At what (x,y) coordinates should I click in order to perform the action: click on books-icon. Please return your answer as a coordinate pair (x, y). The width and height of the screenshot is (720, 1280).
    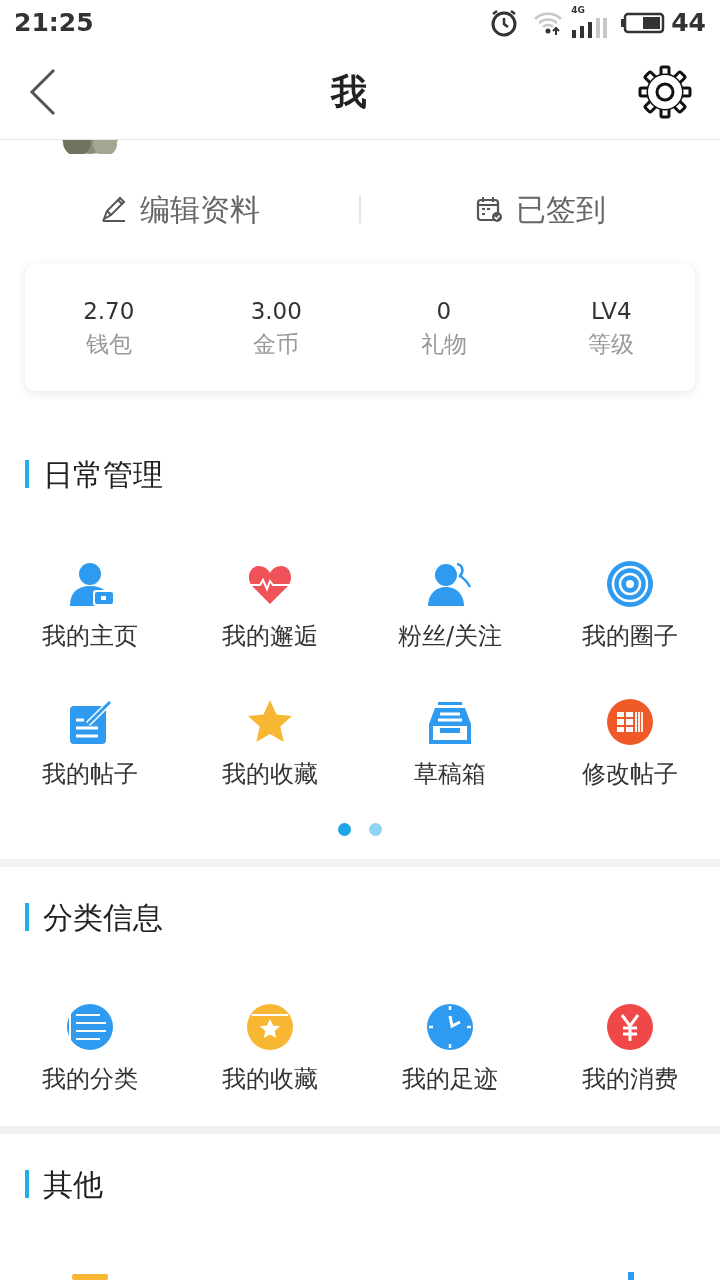
    Looking at the image, I should click on (630, 722).